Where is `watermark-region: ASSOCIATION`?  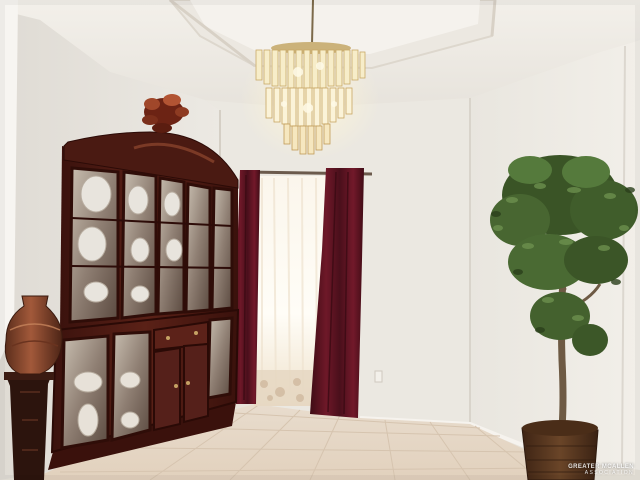
watermark-region: ASSOCIATION is located at coordinates (609, 473).